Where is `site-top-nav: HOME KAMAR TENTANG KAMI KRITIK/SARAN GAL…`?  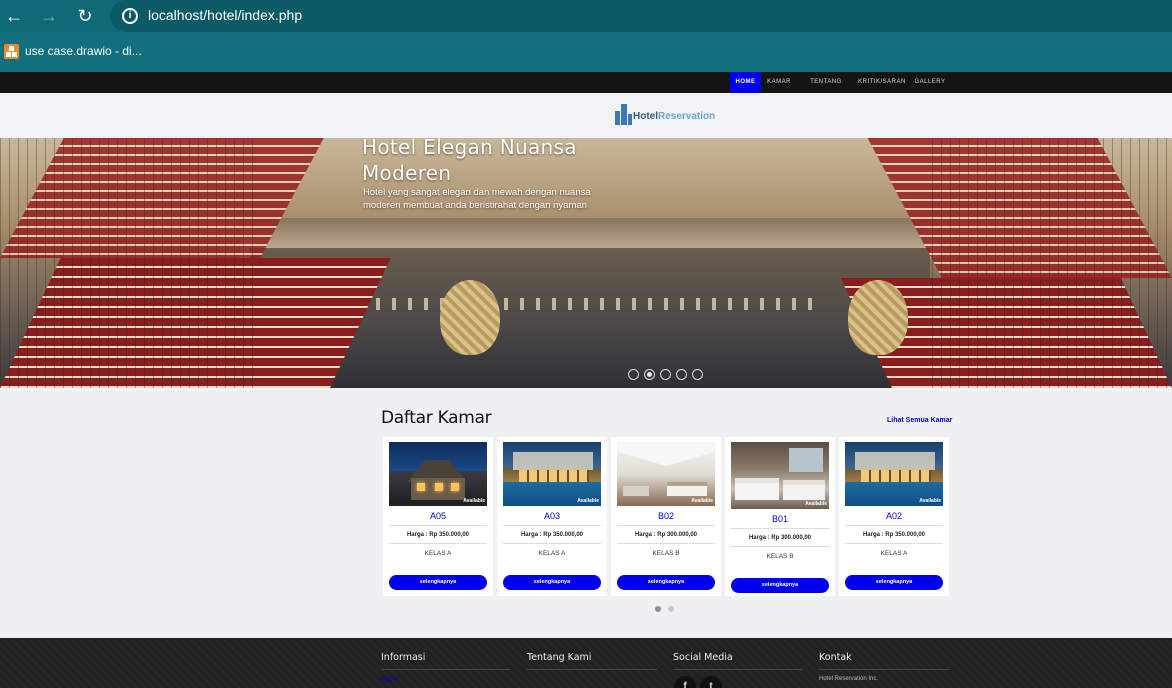 site-top-nav: HOME KAMAR TENTANG KAMI KRITIK/SARAN GAL… is located at coordinates (586, 89).